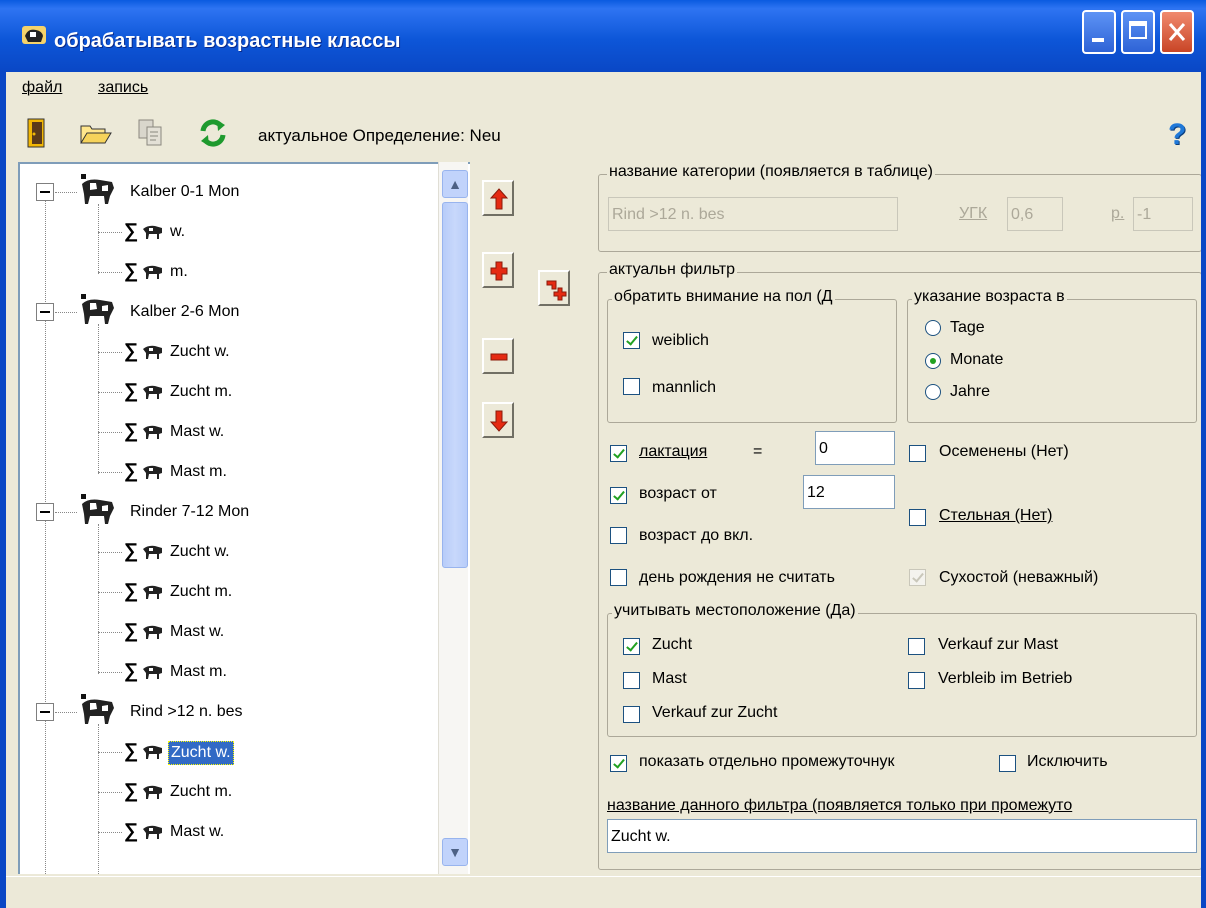  Describe the element at coordinates (123, 88) in the screenshot. I see `menu-record: запись` at that location.